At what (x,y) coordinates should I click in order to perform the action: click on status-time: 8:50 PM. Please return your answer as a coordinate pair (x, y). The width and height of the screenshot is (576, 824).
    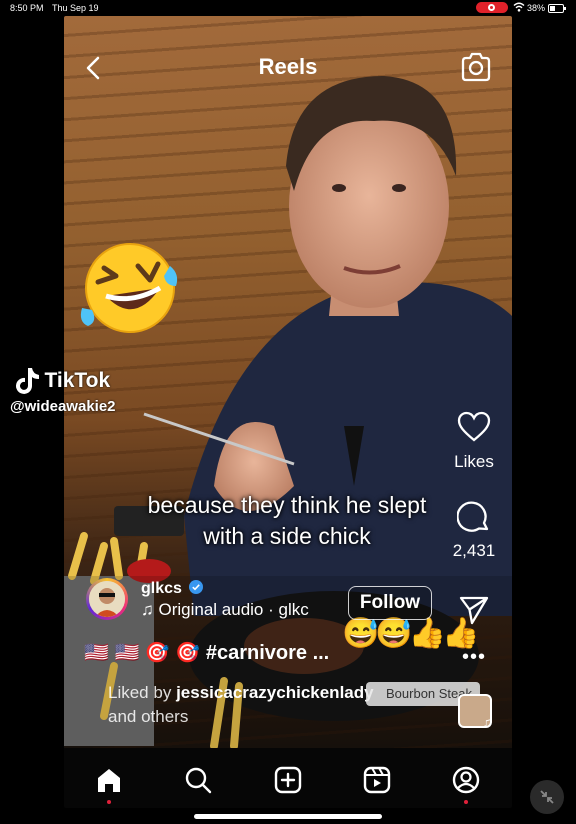
    Looking at the image, I should click on (27, 8).